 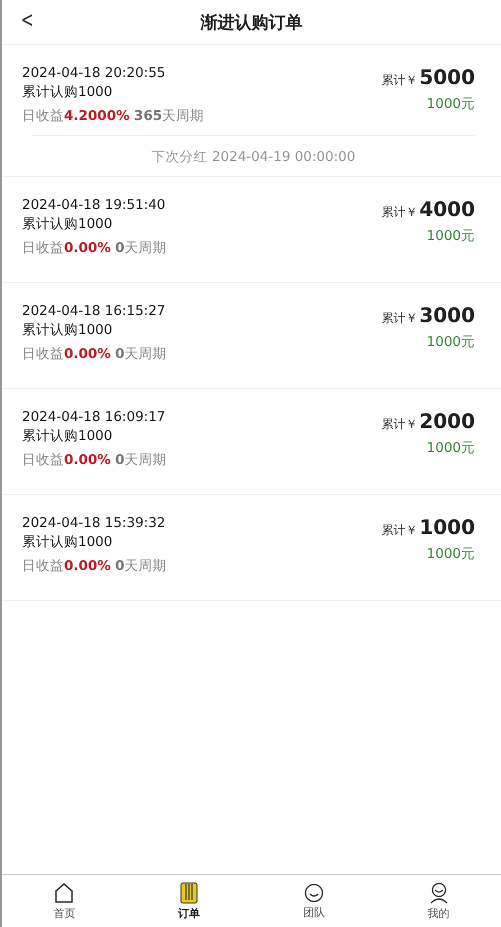 What do you see at coordinates (447, 527) in the screenshot?
I see `total-amount: 1000` at bounding box center [447, 527].